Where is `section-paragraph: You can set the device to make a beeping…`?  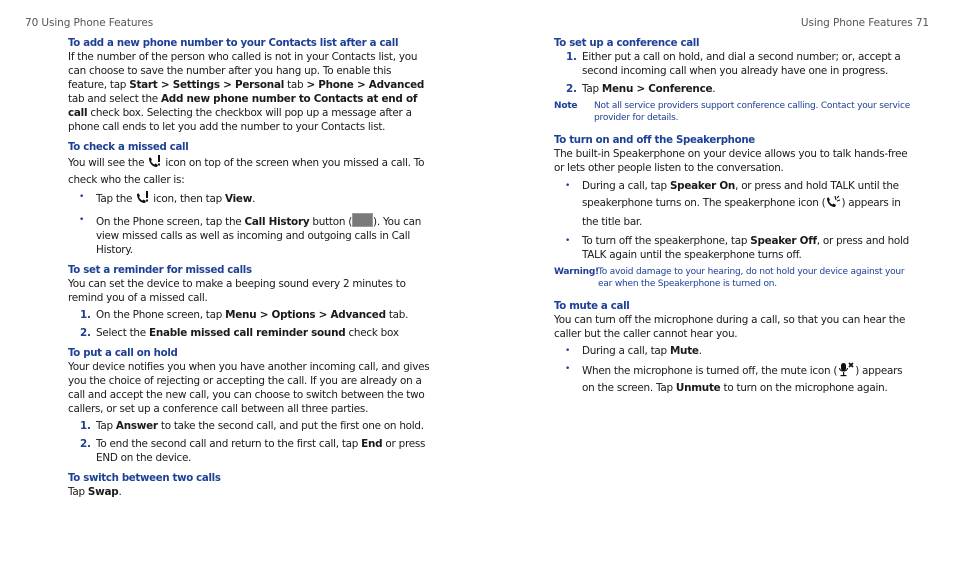 section-paragraph: You can set the device to make a beeping… is located at coordinates (237, 291).